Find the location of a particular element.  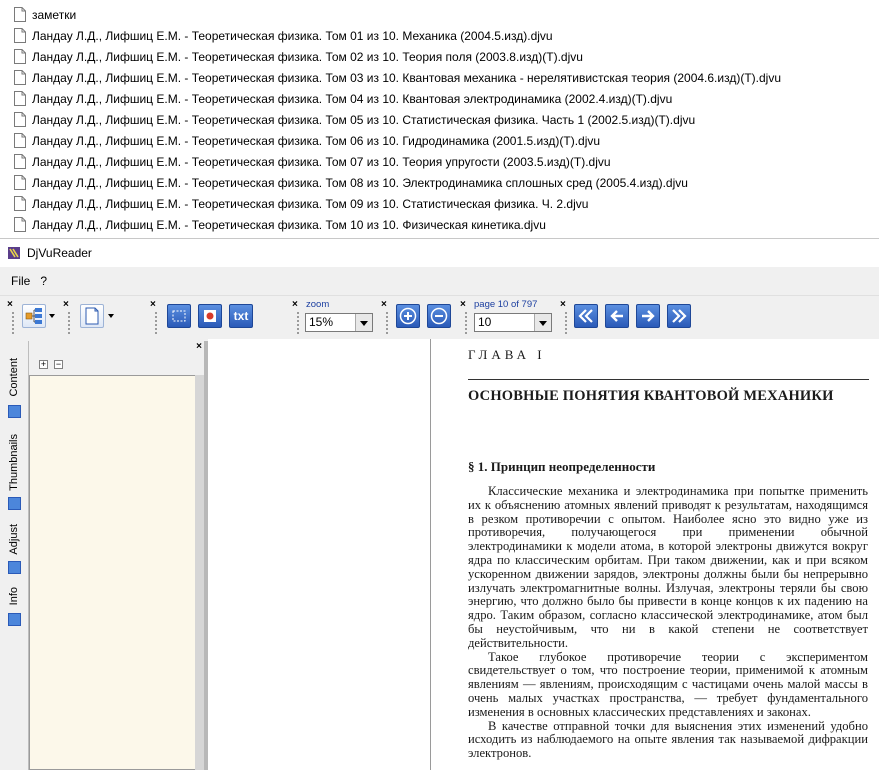

image-icon is located at coordinates (210, 316).